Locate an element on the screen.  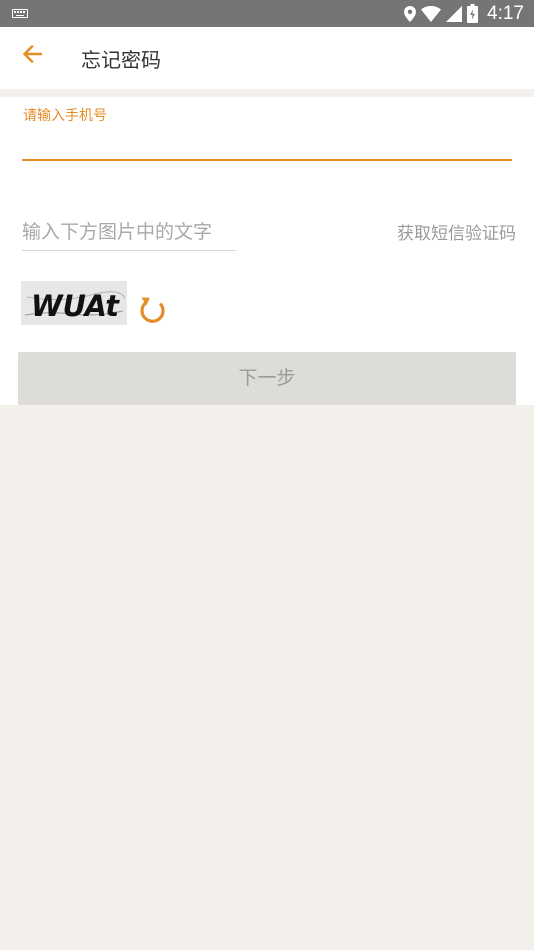
captcha-image: WUAt is located at coordinates (74, 303).